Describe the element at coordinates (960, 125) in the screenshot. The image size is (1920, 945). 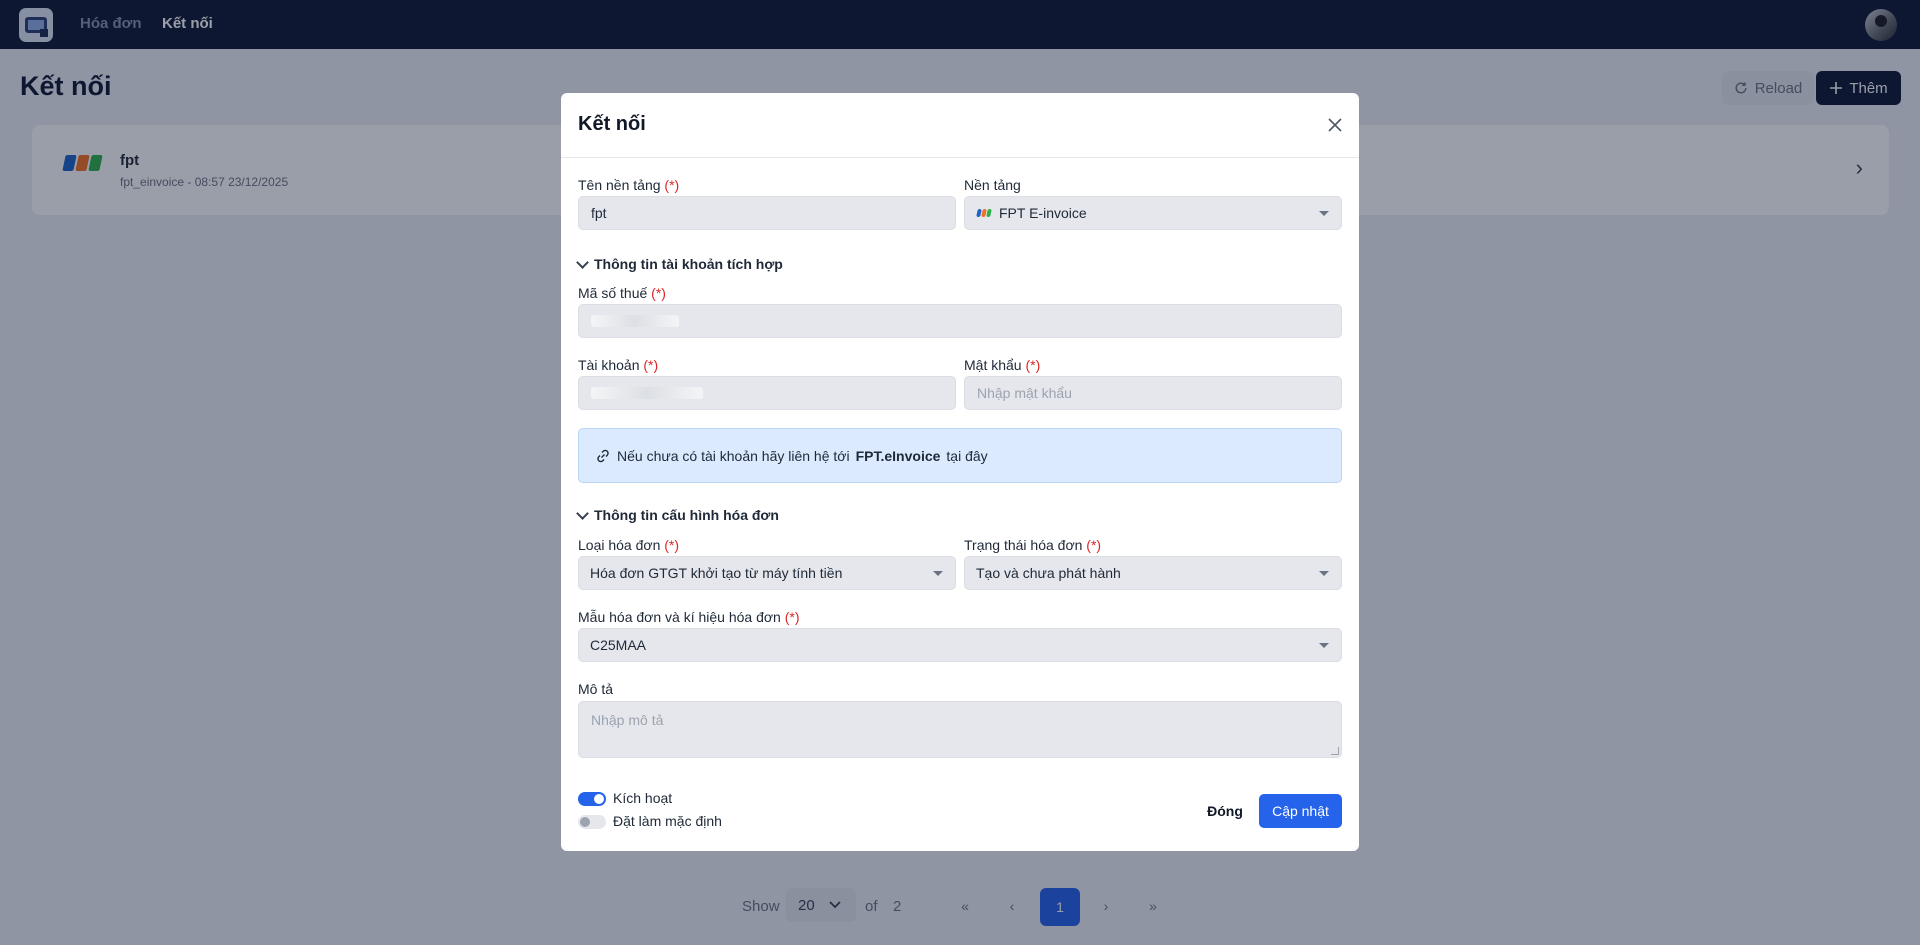
I see `modal-header: Kết nối` at that location.